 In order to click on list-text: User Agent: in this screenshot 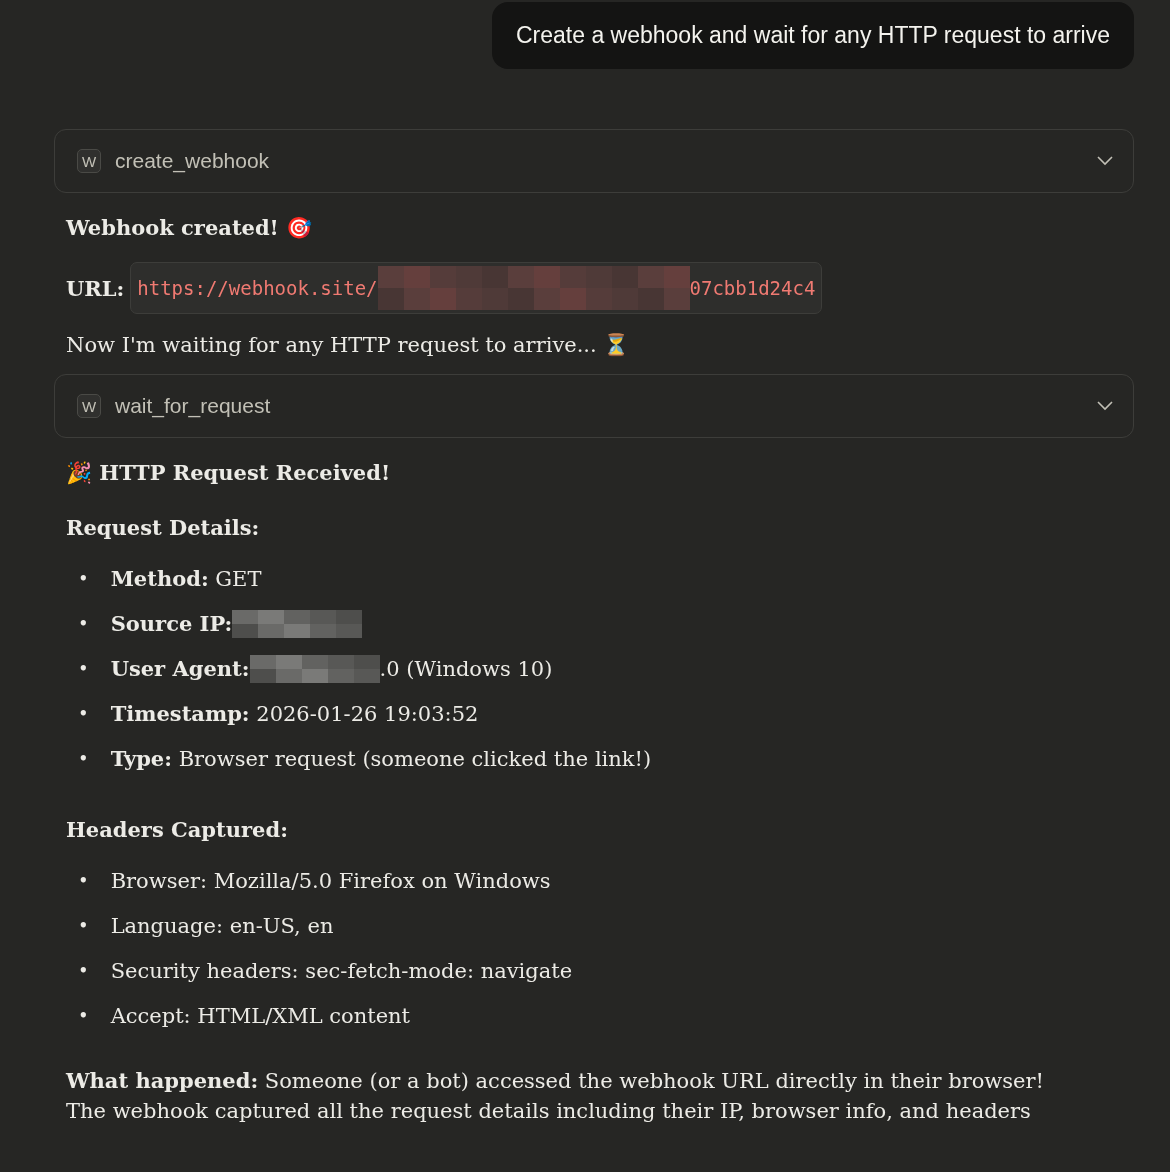, I will do `click(180, 668)`.